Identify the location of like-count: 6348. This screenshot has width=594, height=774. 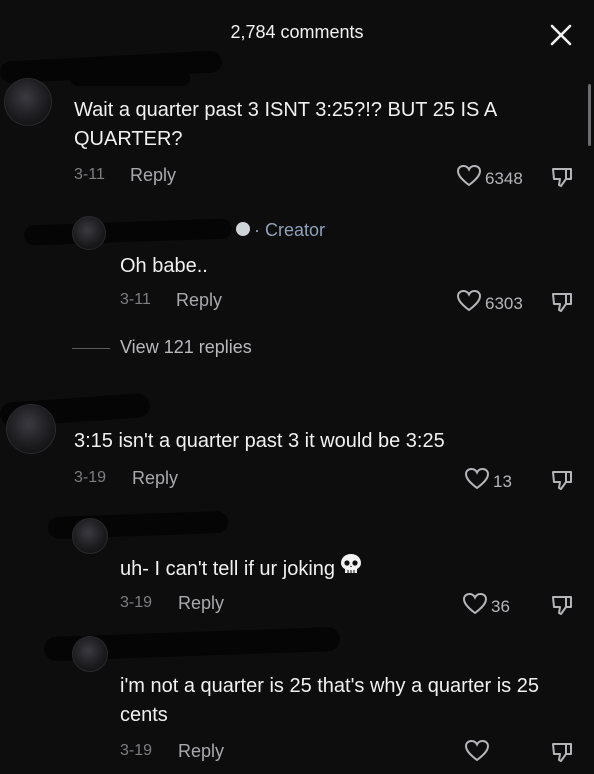
(504, 178).